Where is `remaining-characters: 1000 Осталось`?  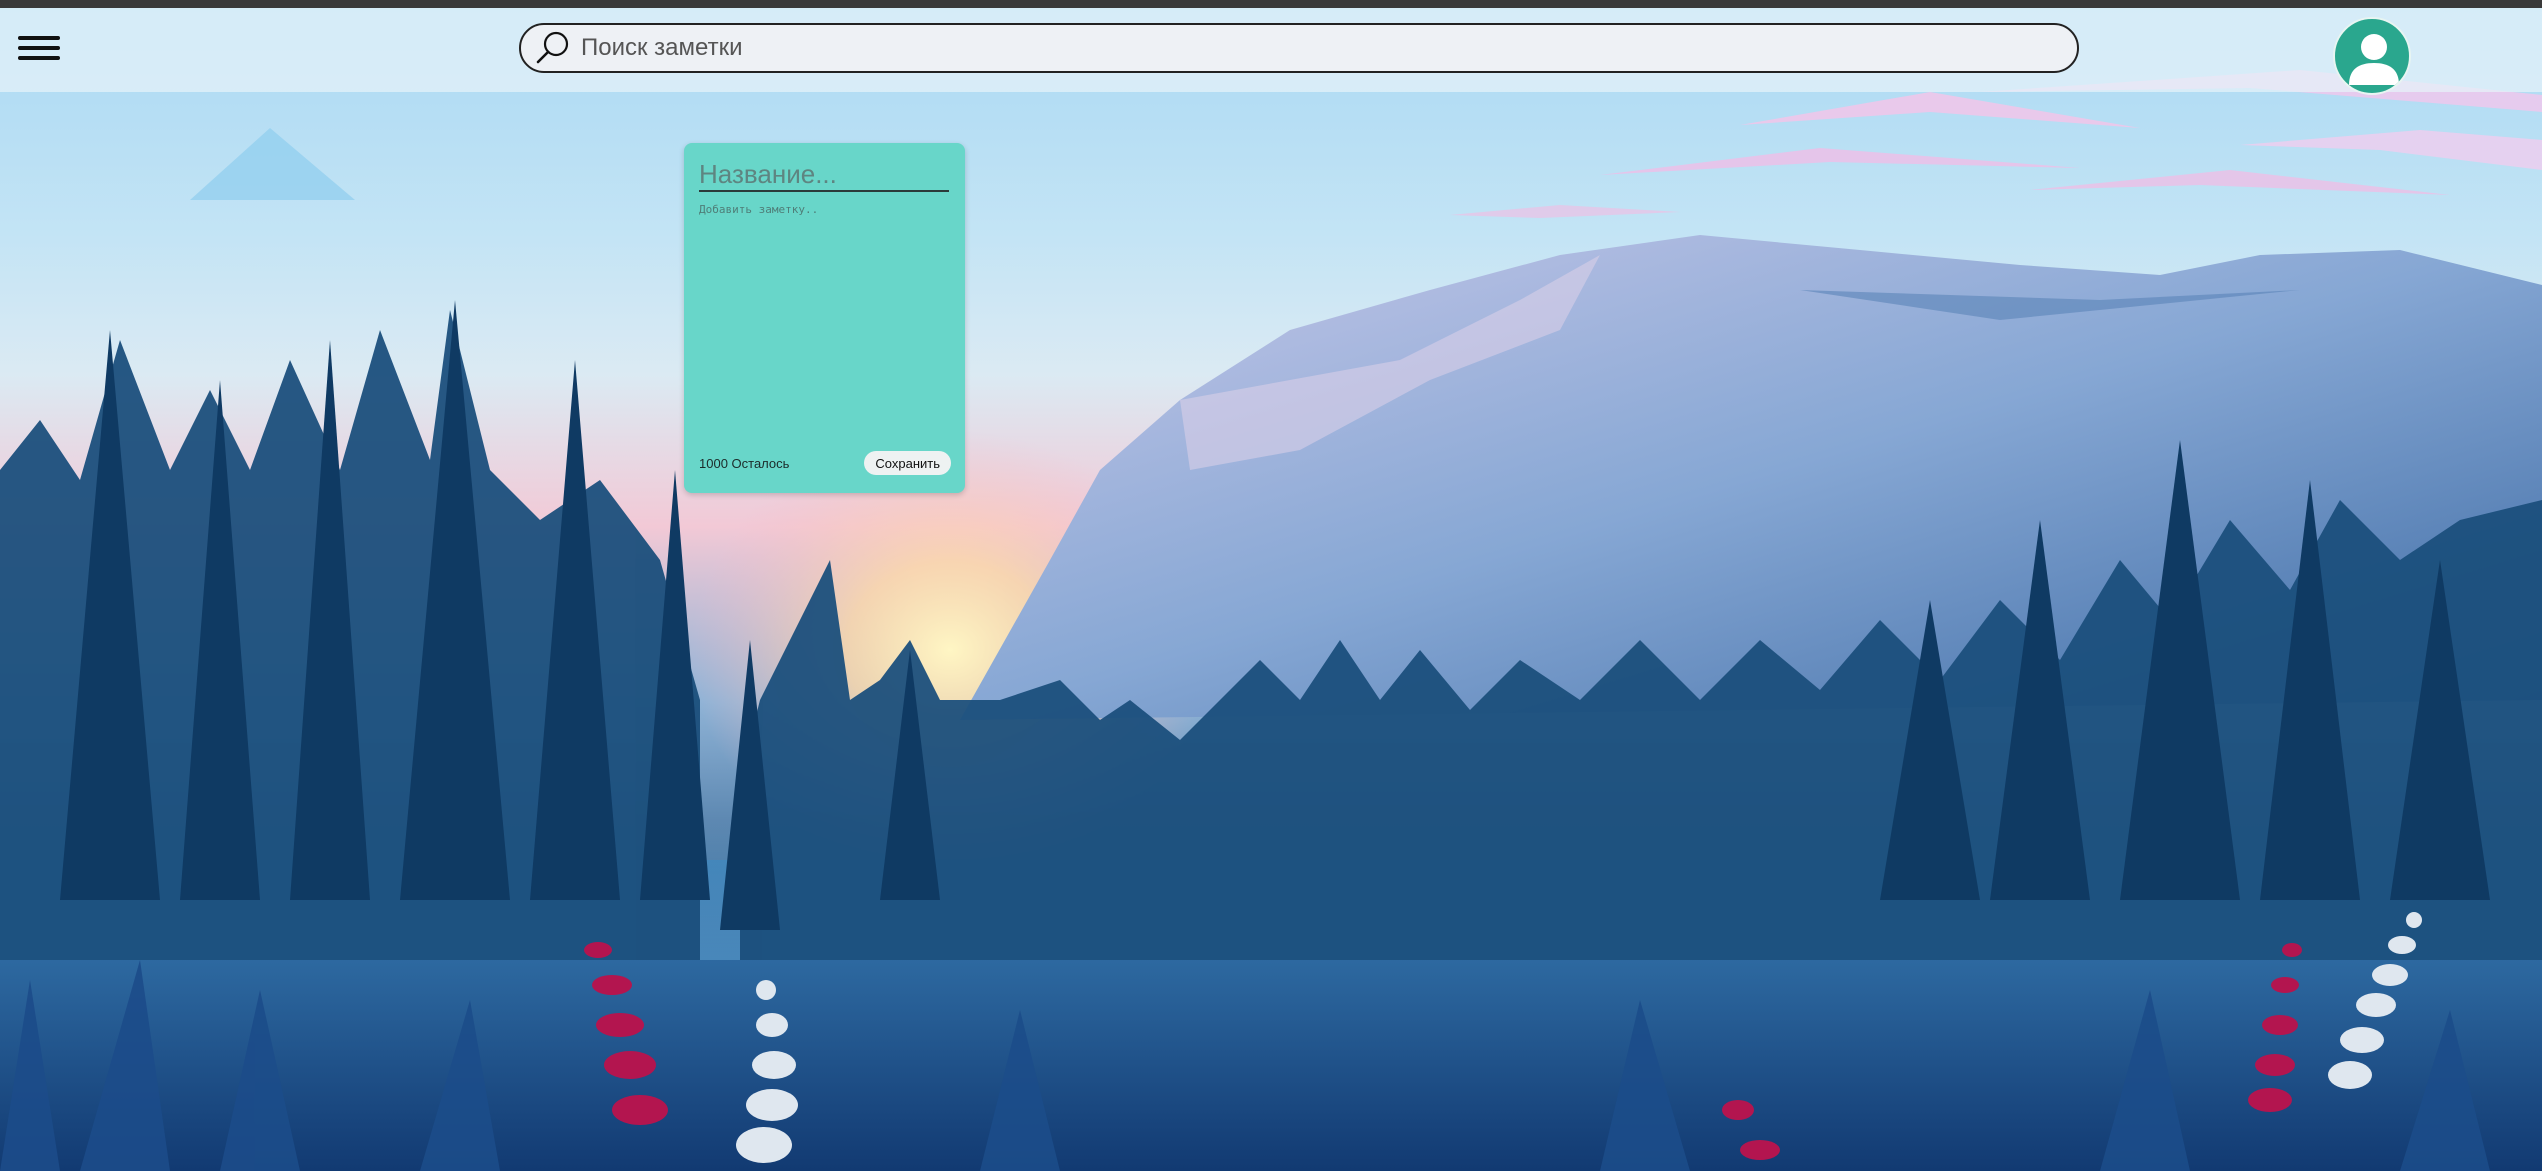
remaining-characters: 1000 Осталось is located at coordinates (744, 463).